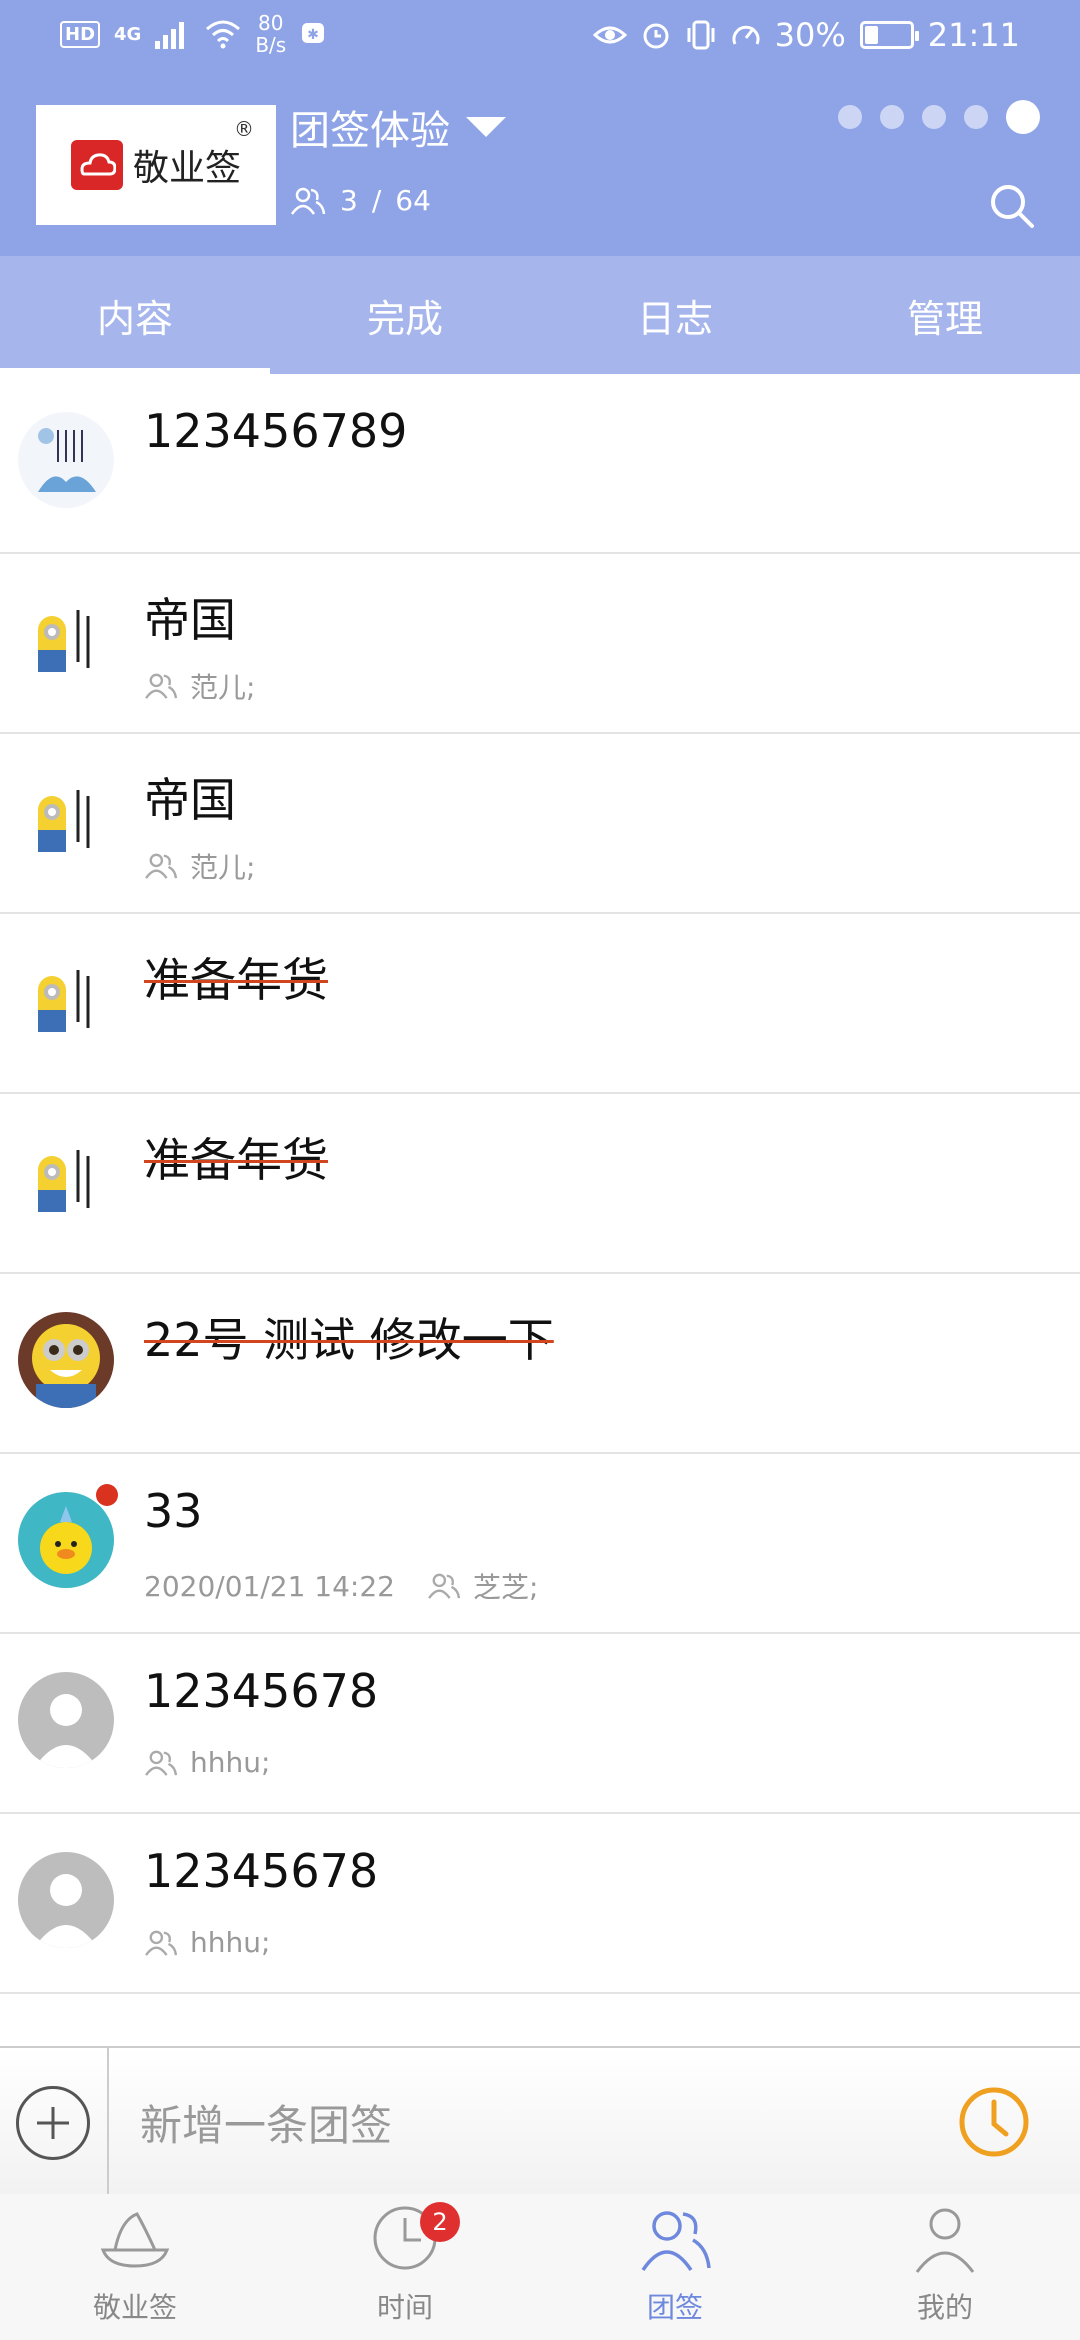 The image size is (1080, 2340). Describe the element at coordinates (746, 35) in the screenshot. I see `speedometer-icon` at that location.